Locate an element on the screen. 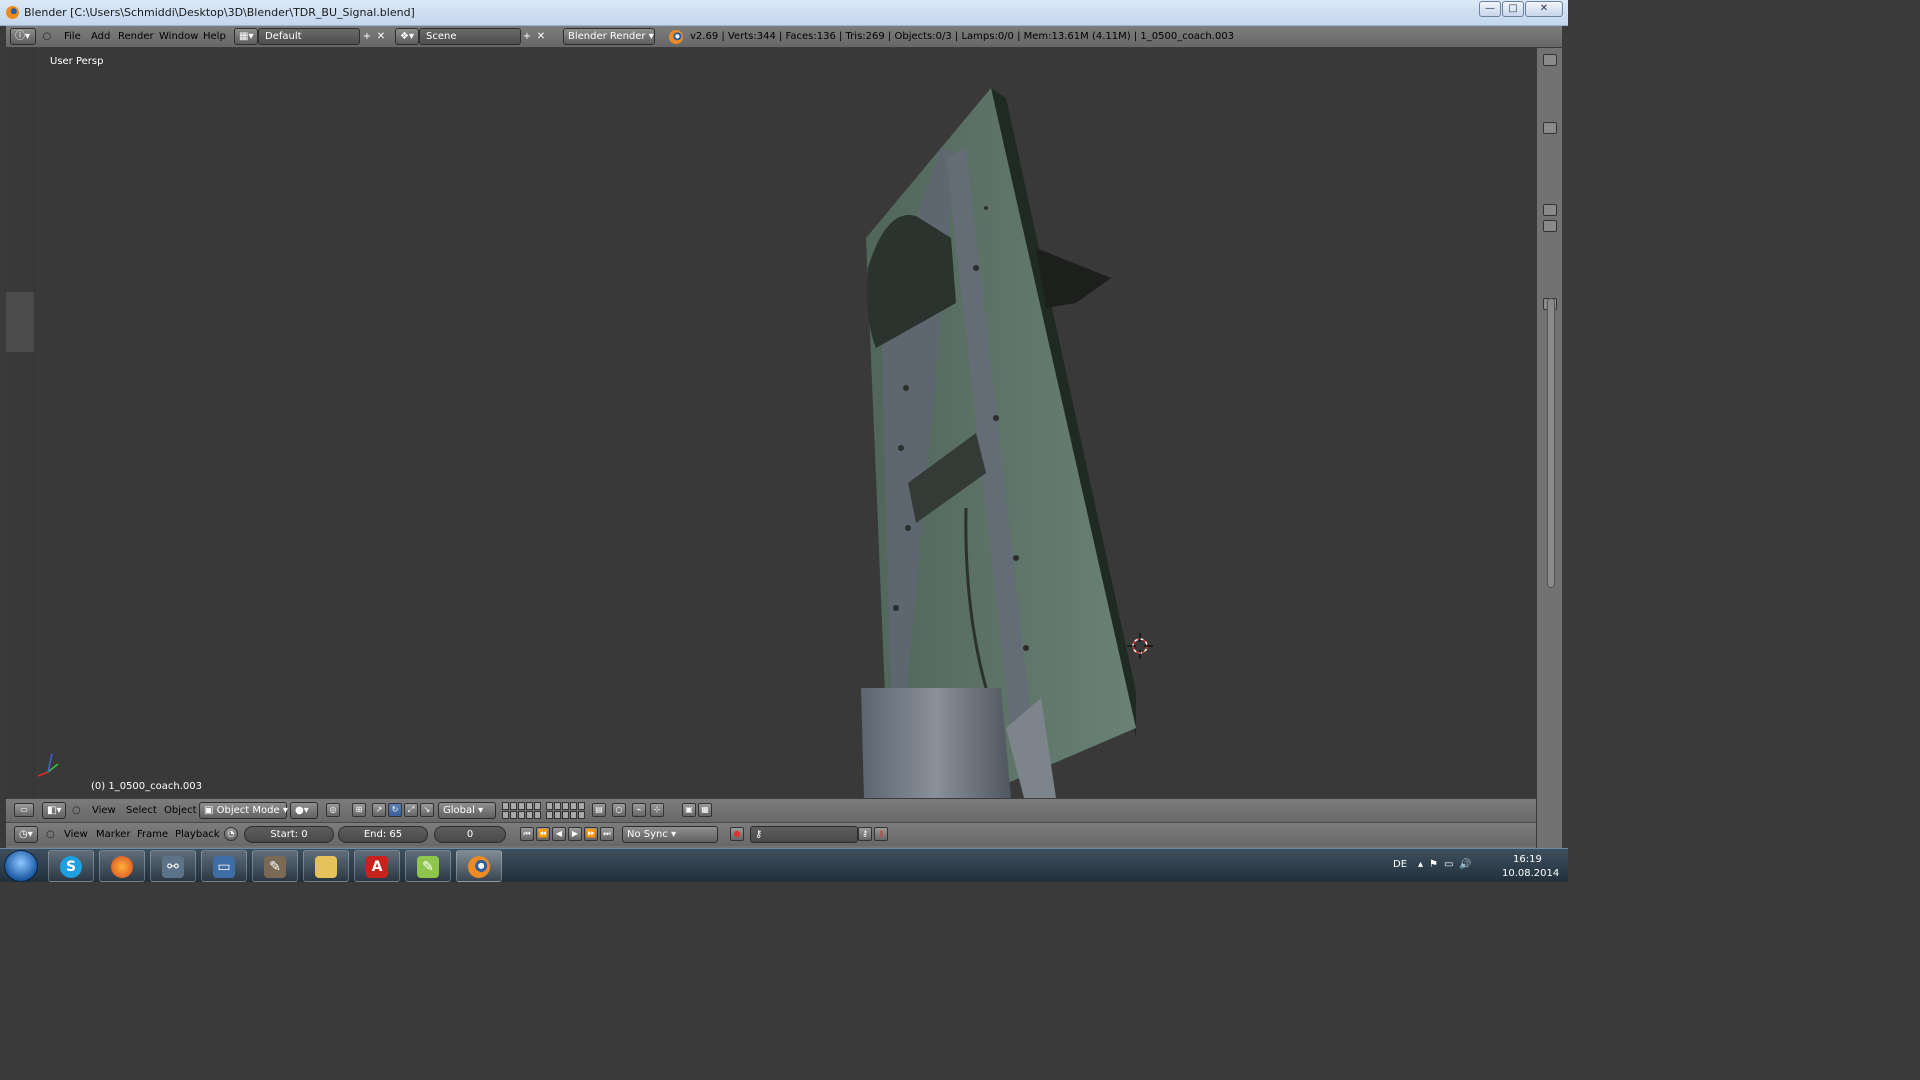 Image resolution: width=1920 pixels, height=1080 pixels. toolshelf-collapsed is located at coordinates (20, 423).